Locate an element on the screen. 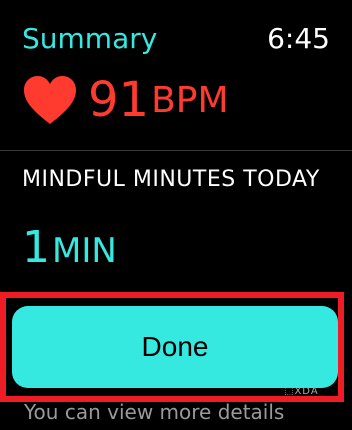  mindful-minutes-value: 1 is located at coordinates (36, 247).